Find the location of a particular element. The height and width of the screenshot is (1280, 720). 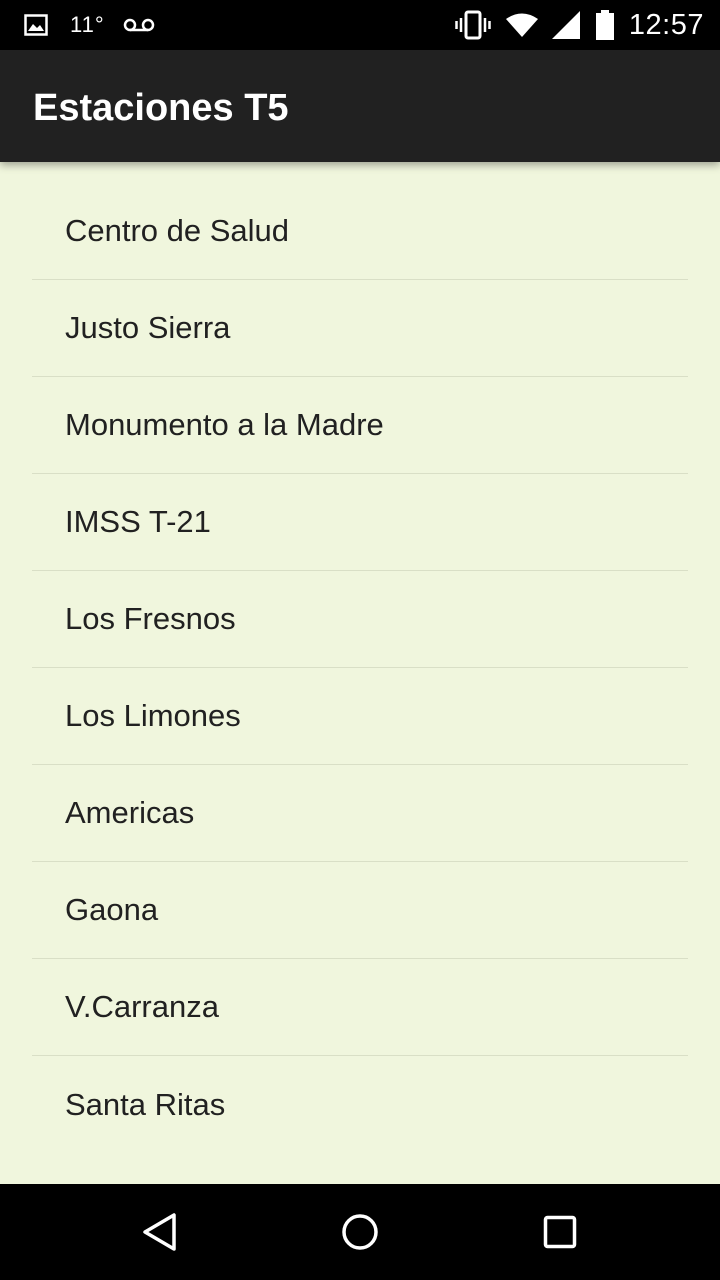

battery-icon is located at coordinates (605, 25).